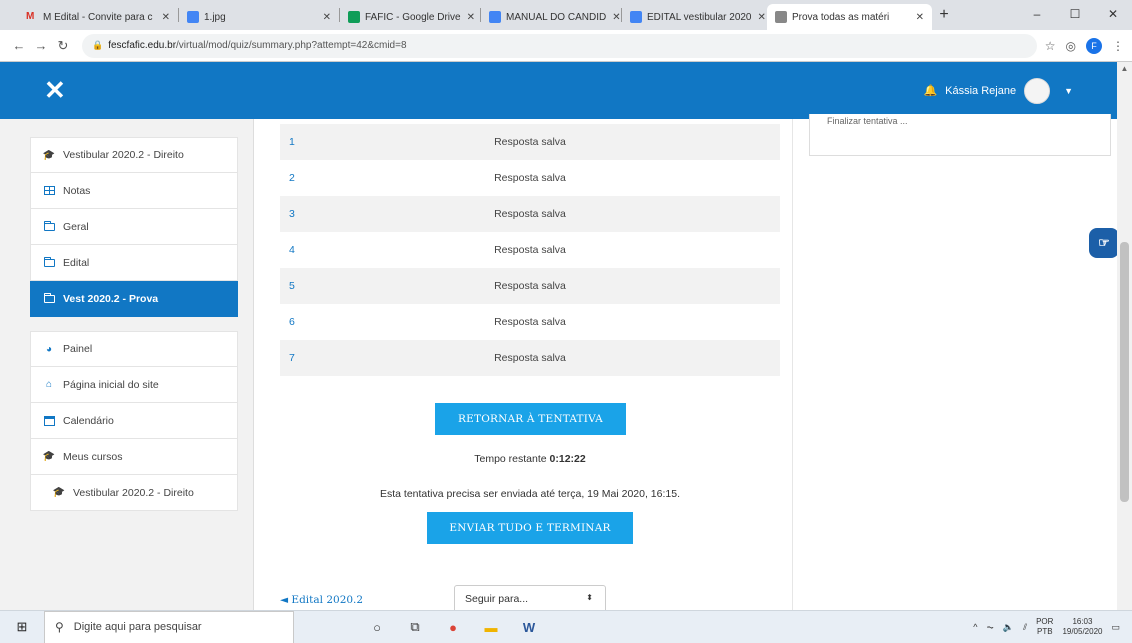  I want to click on url-host: fescfafic.edu.br, so click(142, 45).